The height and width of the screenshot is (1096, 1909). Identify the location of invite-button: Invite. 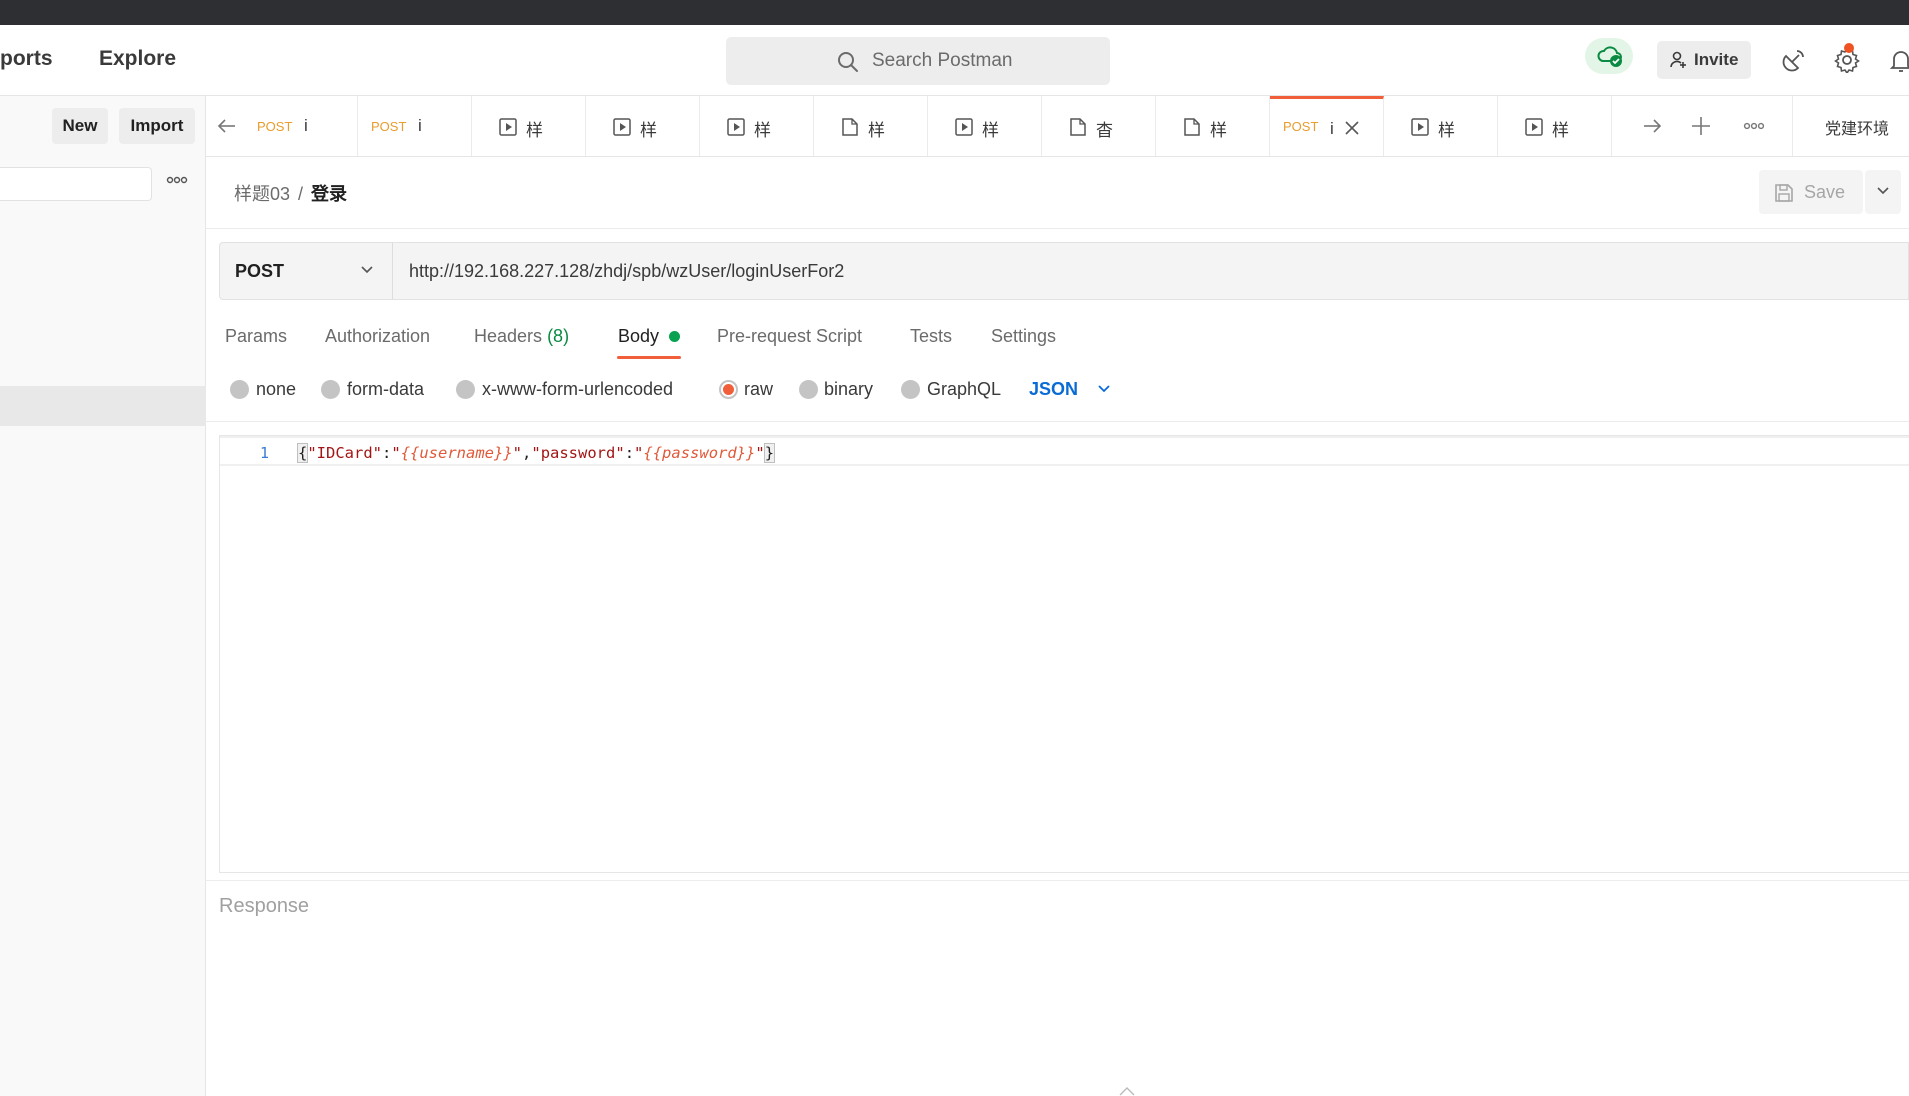
(1704, 60).